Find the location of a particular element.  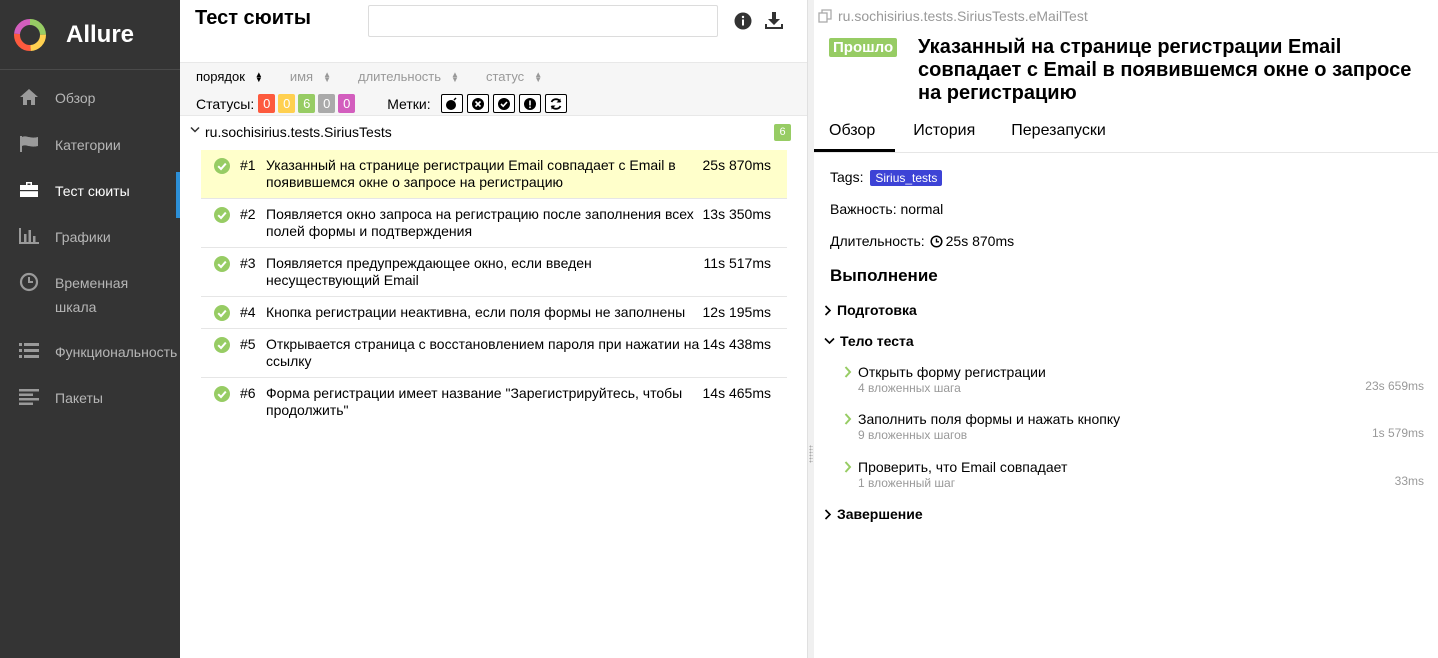

sidebar-item-categories: Категории is located at coordinates (90, 145).